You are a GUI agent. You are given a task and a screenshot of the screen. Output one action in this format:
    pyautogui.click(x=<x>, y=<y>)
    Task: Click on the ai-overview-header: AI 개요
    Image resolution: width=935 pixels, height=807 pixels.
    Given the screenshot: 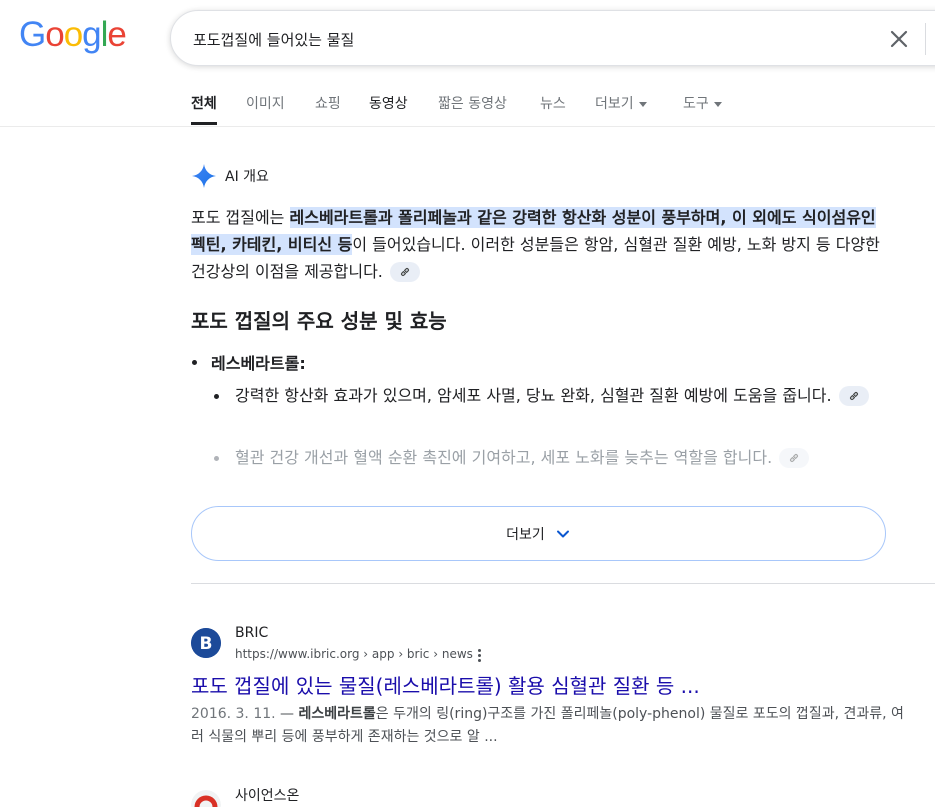 What is the action you would take?
    pyautogui.click(x=230, y=176)
    